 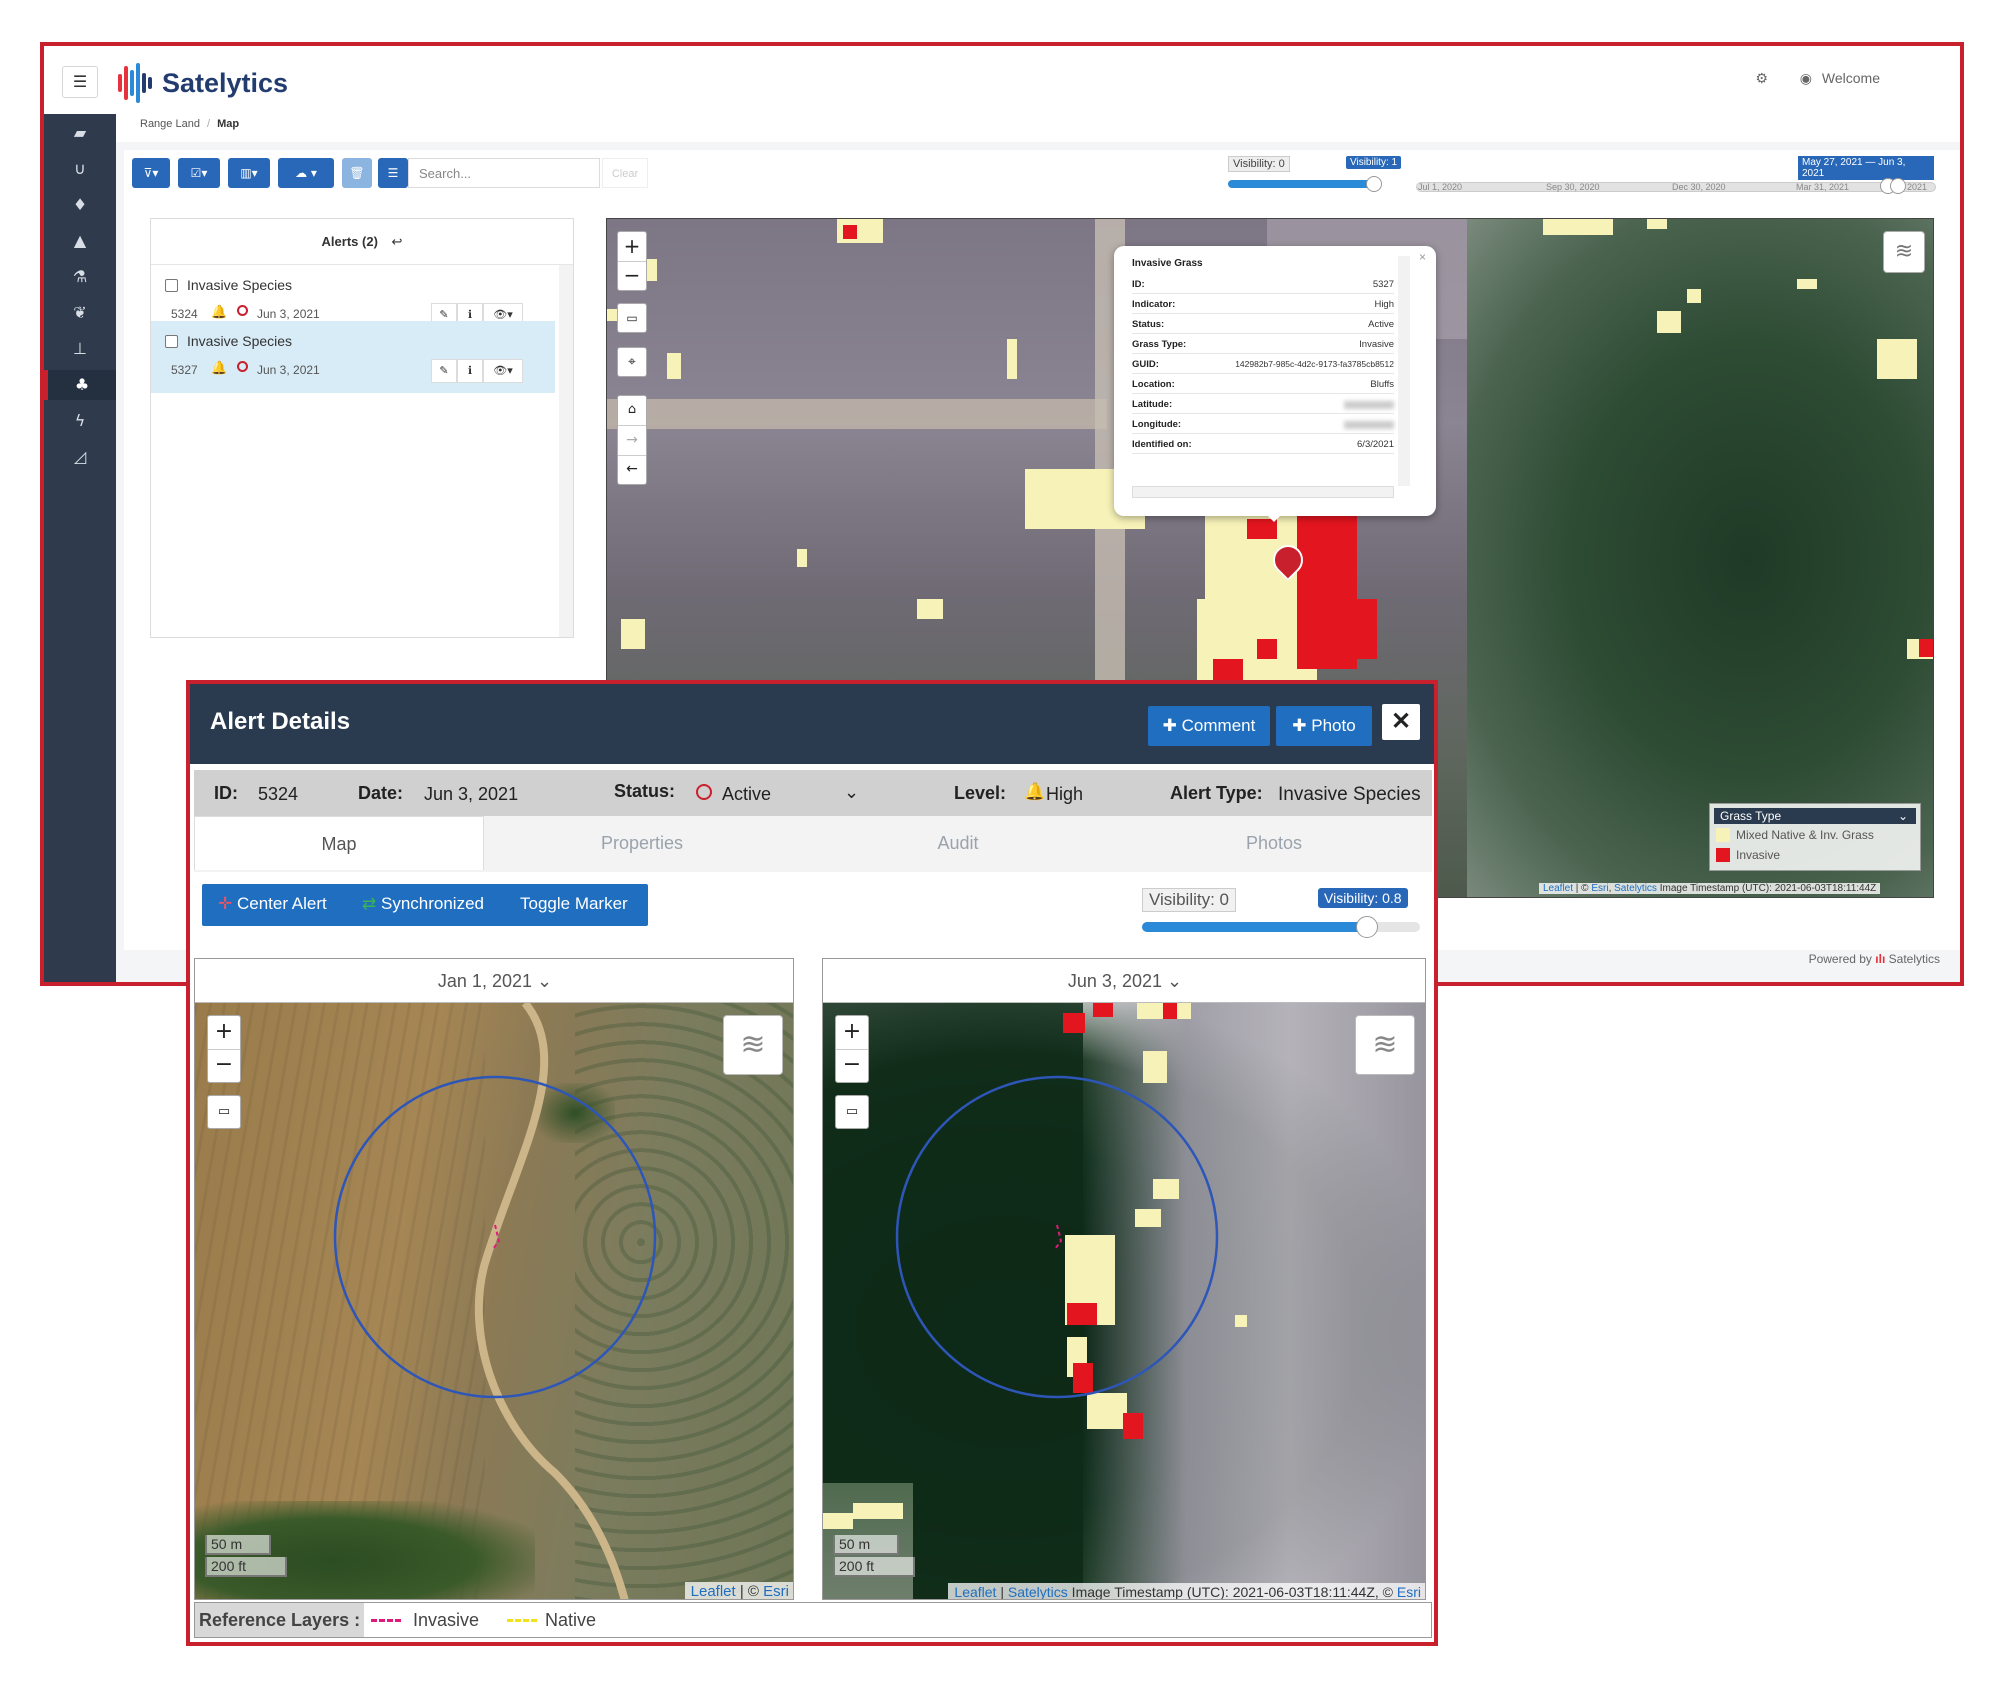 I want to click on synchronized-button: ⇄ Synchronized, so click(x=423, y=904).